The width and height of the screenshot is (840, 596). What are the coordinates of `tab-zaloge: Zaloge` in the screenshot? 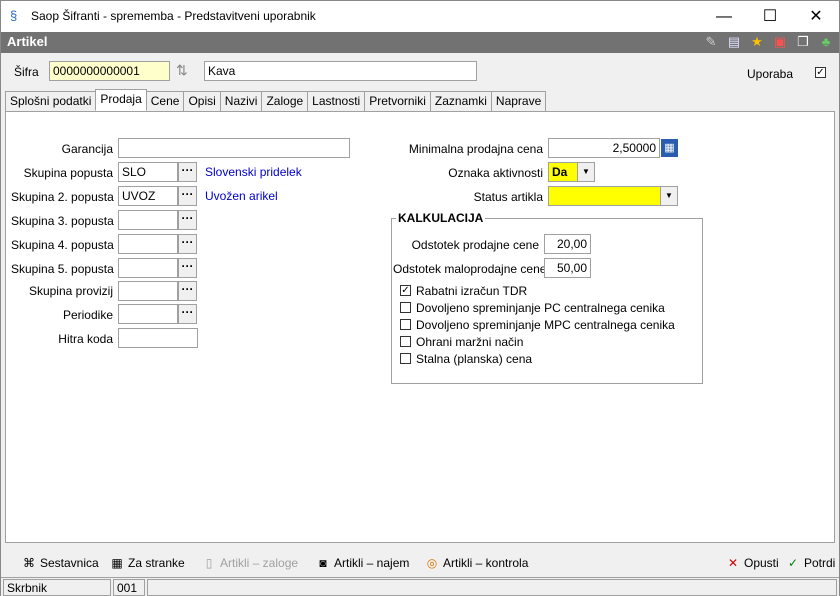 It's located at (285, 101).